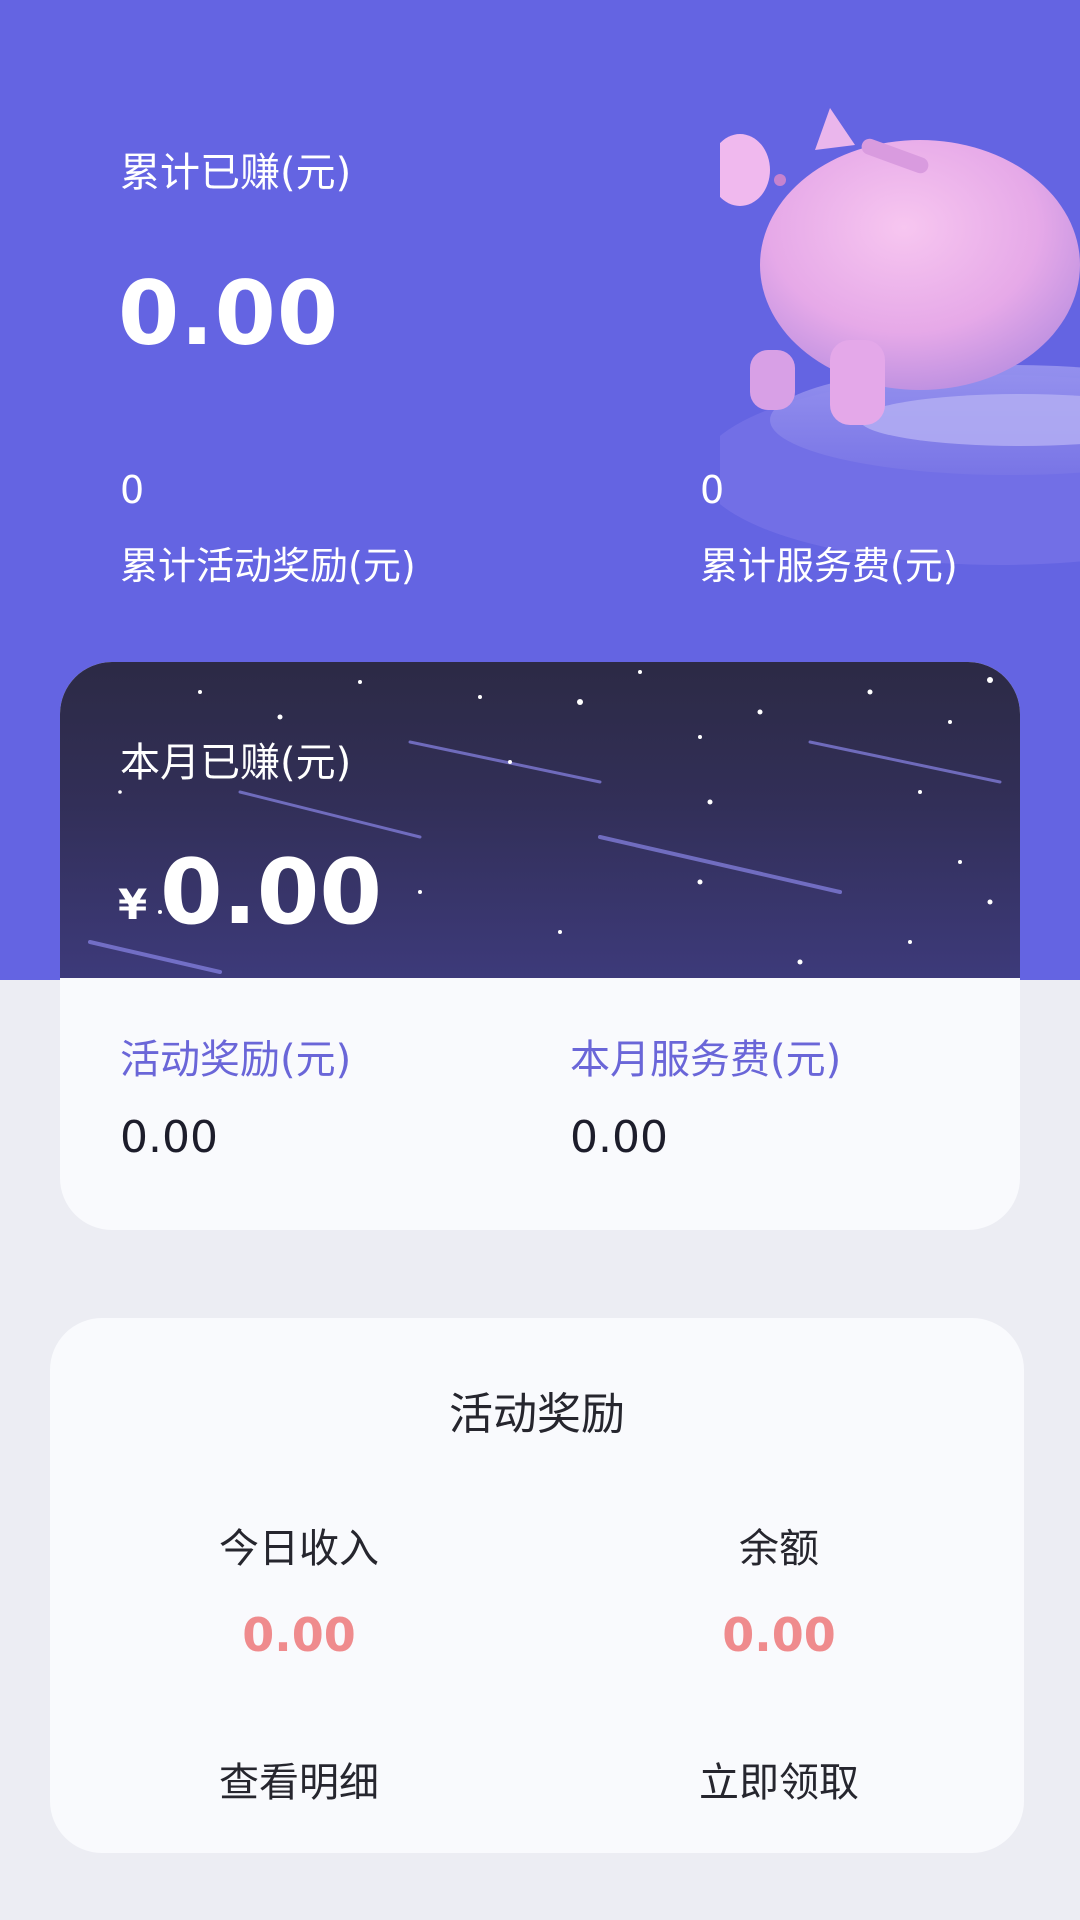 The image size is (1080, 1920). Describe the element at coordinates (706, 1060) in the screenshot. I see `monthly-service-fee-label: 本月服务费(元)` at that location.